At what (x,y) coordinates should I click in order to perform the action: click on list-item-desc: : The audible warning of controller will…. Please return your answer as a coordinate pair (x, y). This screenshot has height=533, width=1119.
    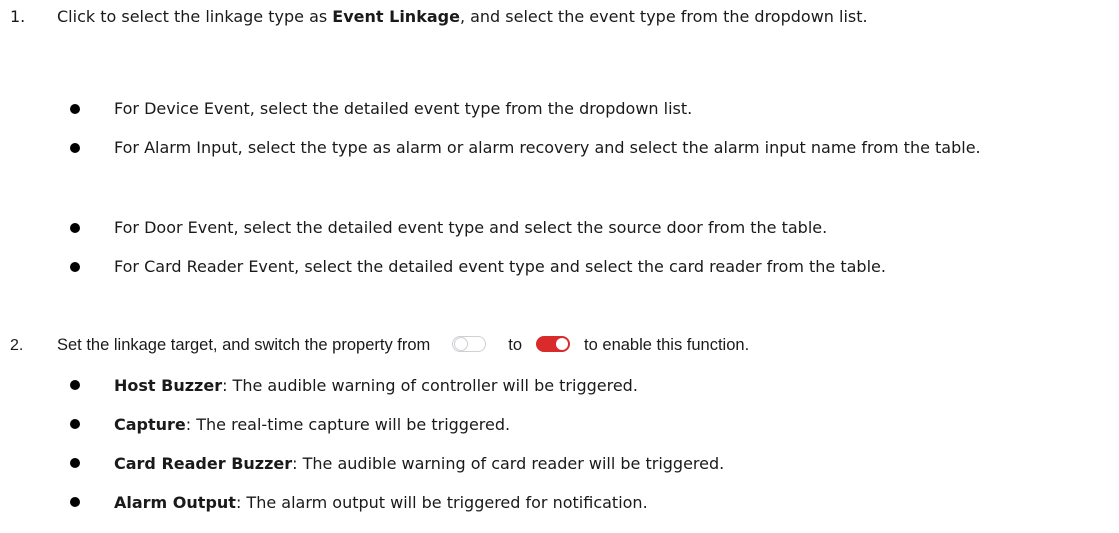
    Looking at the image, I should click on (430, 385).